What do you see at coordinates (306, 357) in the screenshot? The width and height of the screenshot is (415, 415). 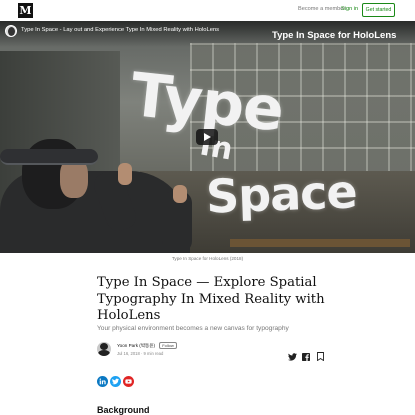 I see `facebook-icon` at bounding box center [306, 357].